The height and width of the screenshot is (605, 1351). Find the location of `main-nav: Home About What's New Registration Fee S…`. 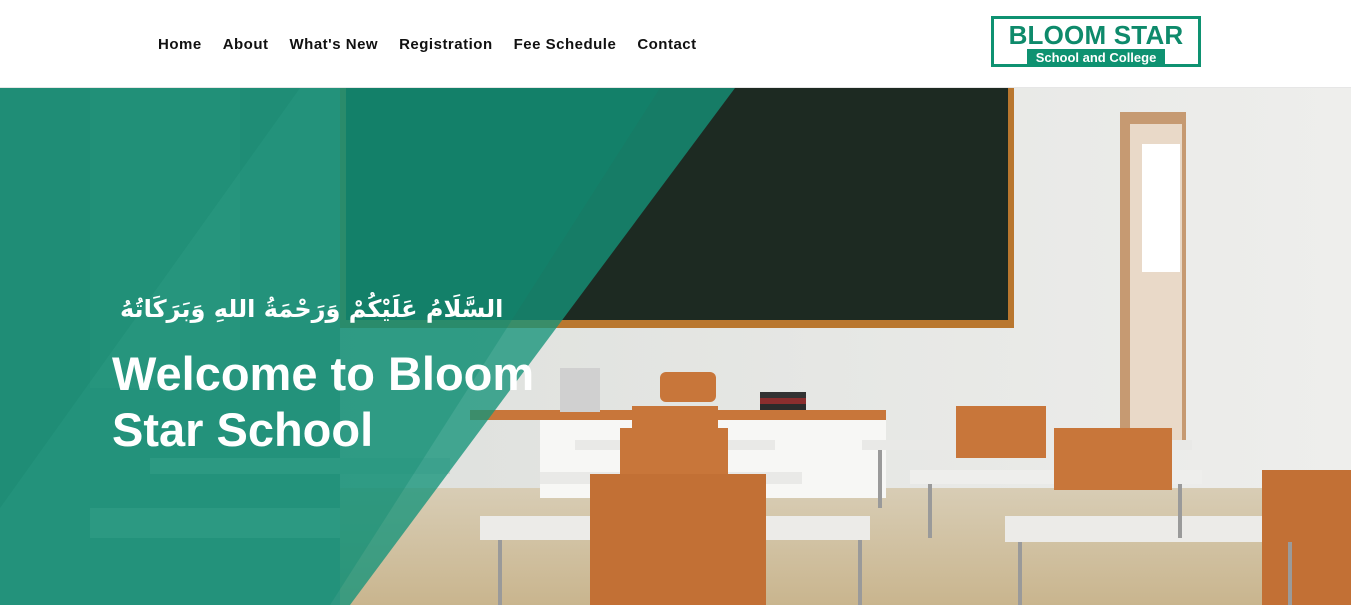

main-nav: Home About What's New Registration Fee S… is located at coordinates (438, 45).